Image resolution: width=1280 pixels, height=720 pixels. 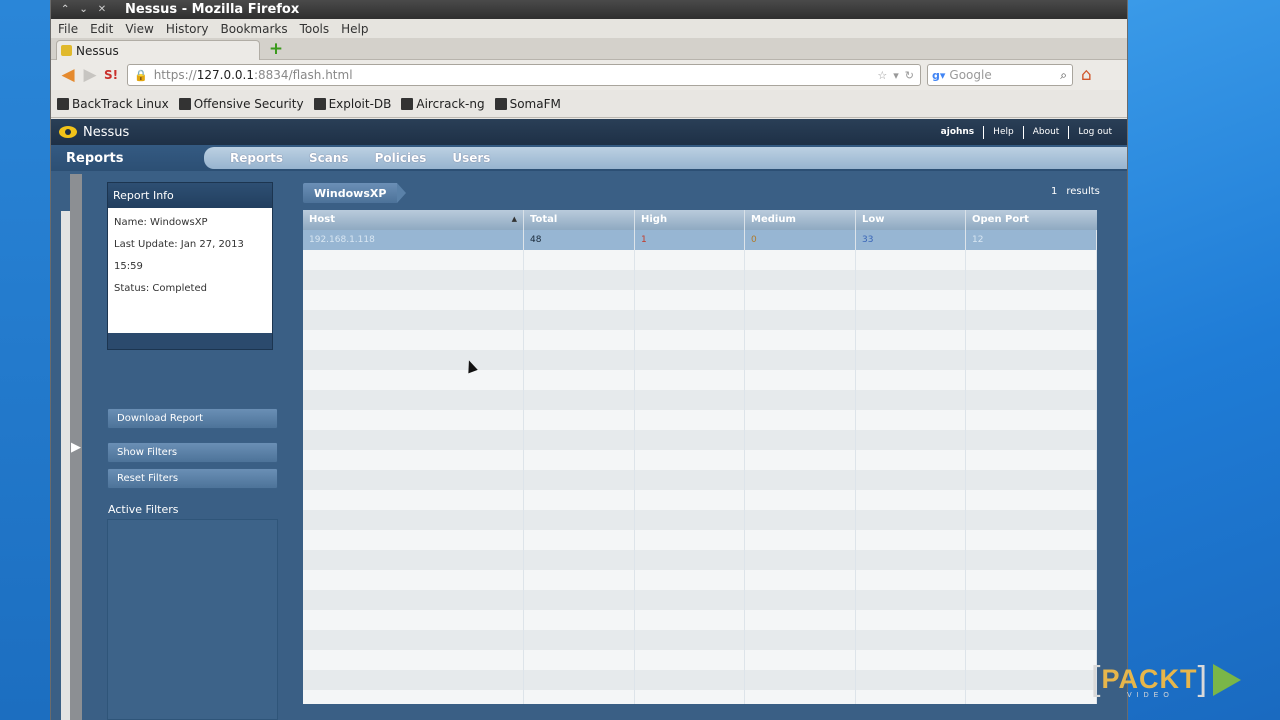 I want to click on bookmark-offensive-security: Offensive Security, so click(x=241, y=104).